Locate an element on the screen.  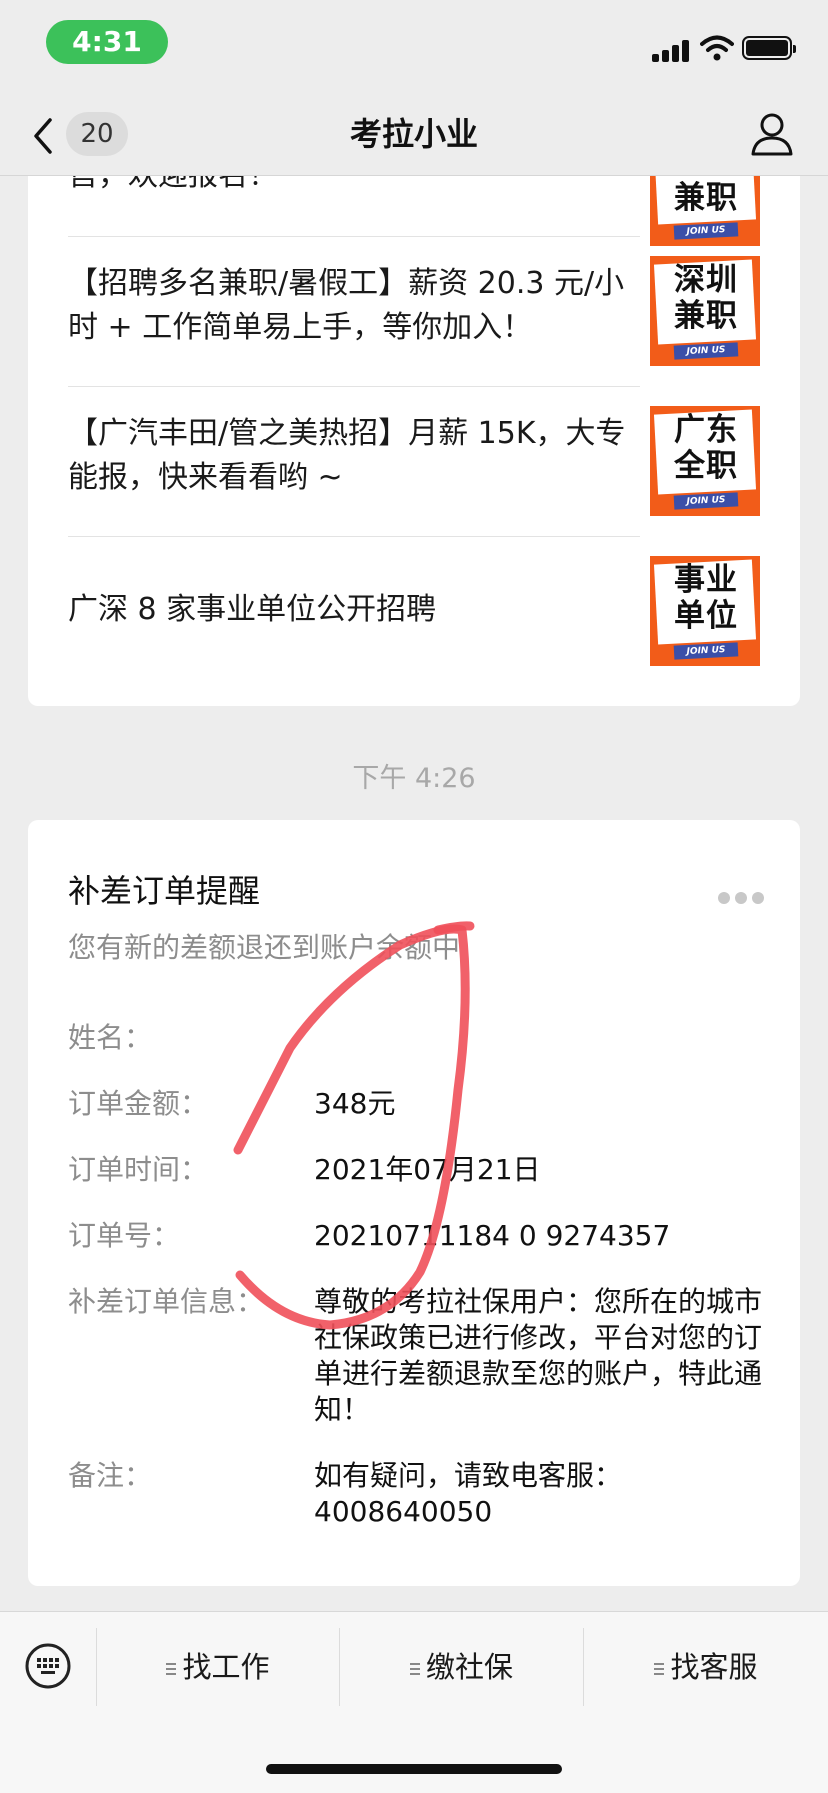
menu-customer-service: 找客服 is located at coordinates (706, 1667).